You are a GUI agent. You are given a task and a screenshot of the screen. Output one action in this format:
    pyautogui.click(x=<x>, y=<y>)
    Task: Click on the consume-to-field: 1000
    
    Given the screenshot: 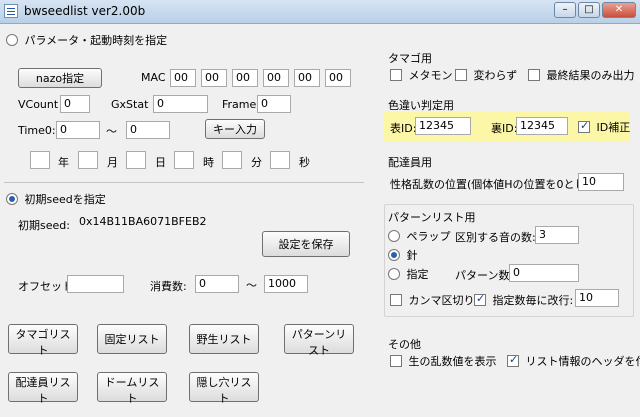 What is the action you would take?
    pyautogui.click(x=286, y=284)
    